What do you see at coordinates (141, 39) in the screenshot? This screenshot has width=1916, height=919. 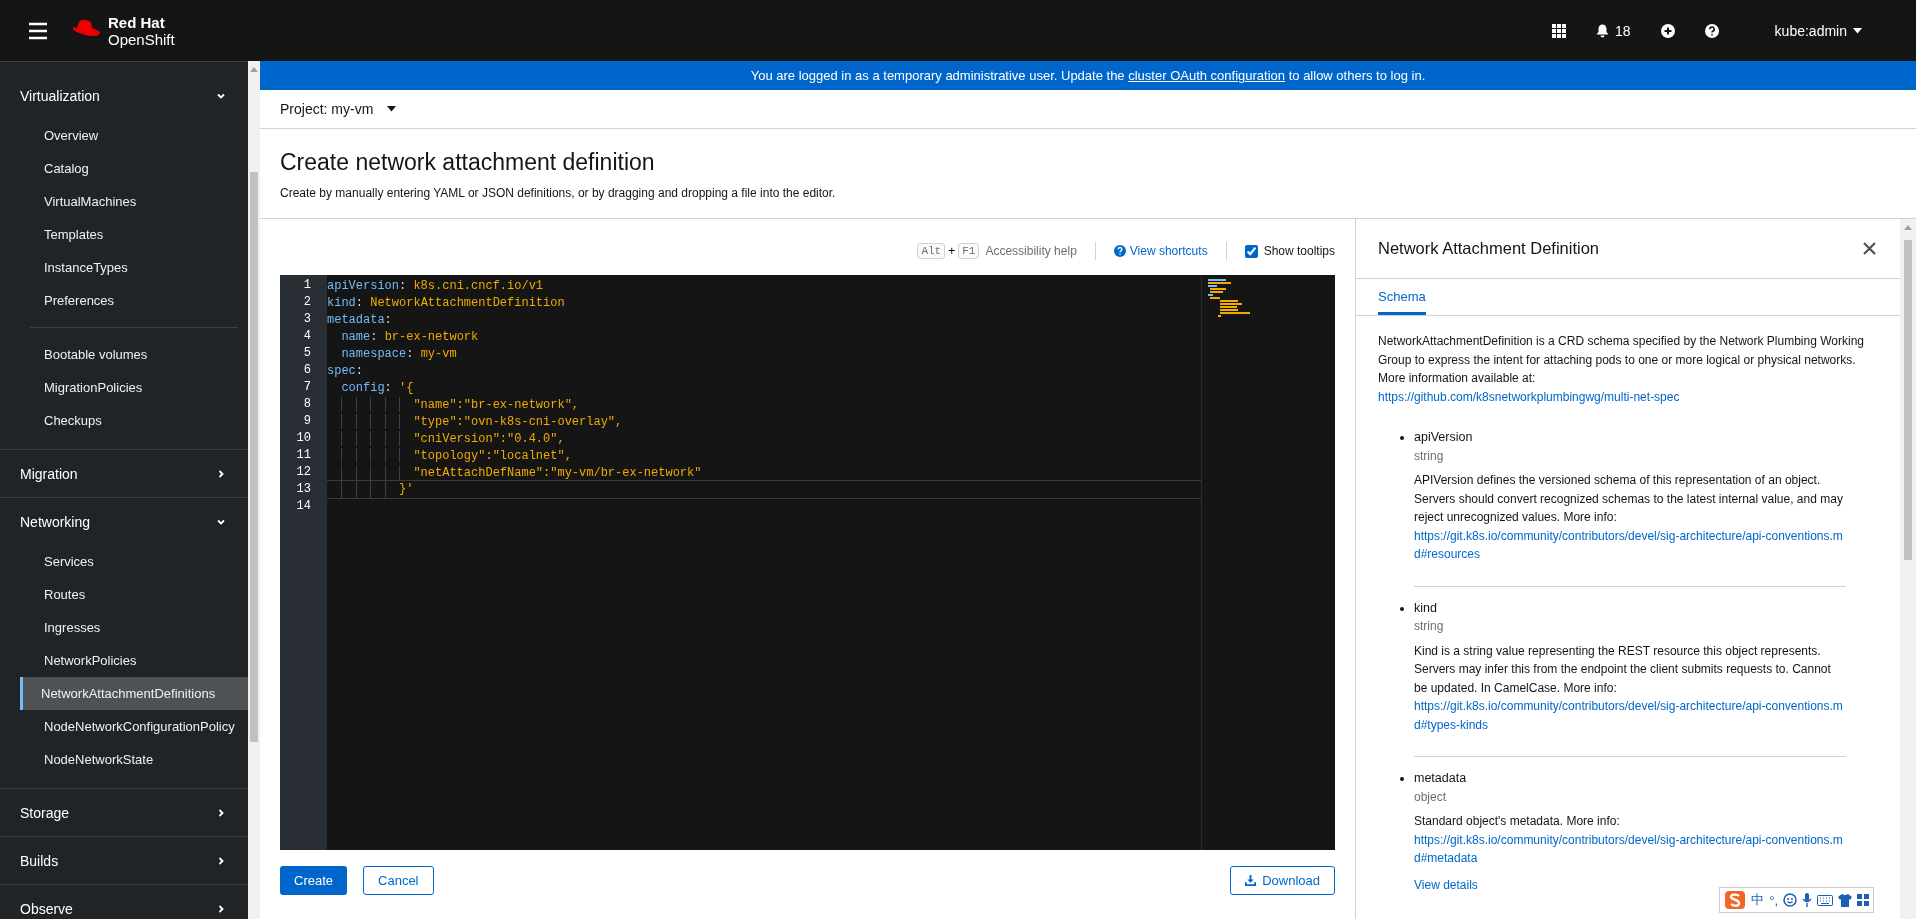 I see `product-name: OpenShift` at bounding box center [141, 39].